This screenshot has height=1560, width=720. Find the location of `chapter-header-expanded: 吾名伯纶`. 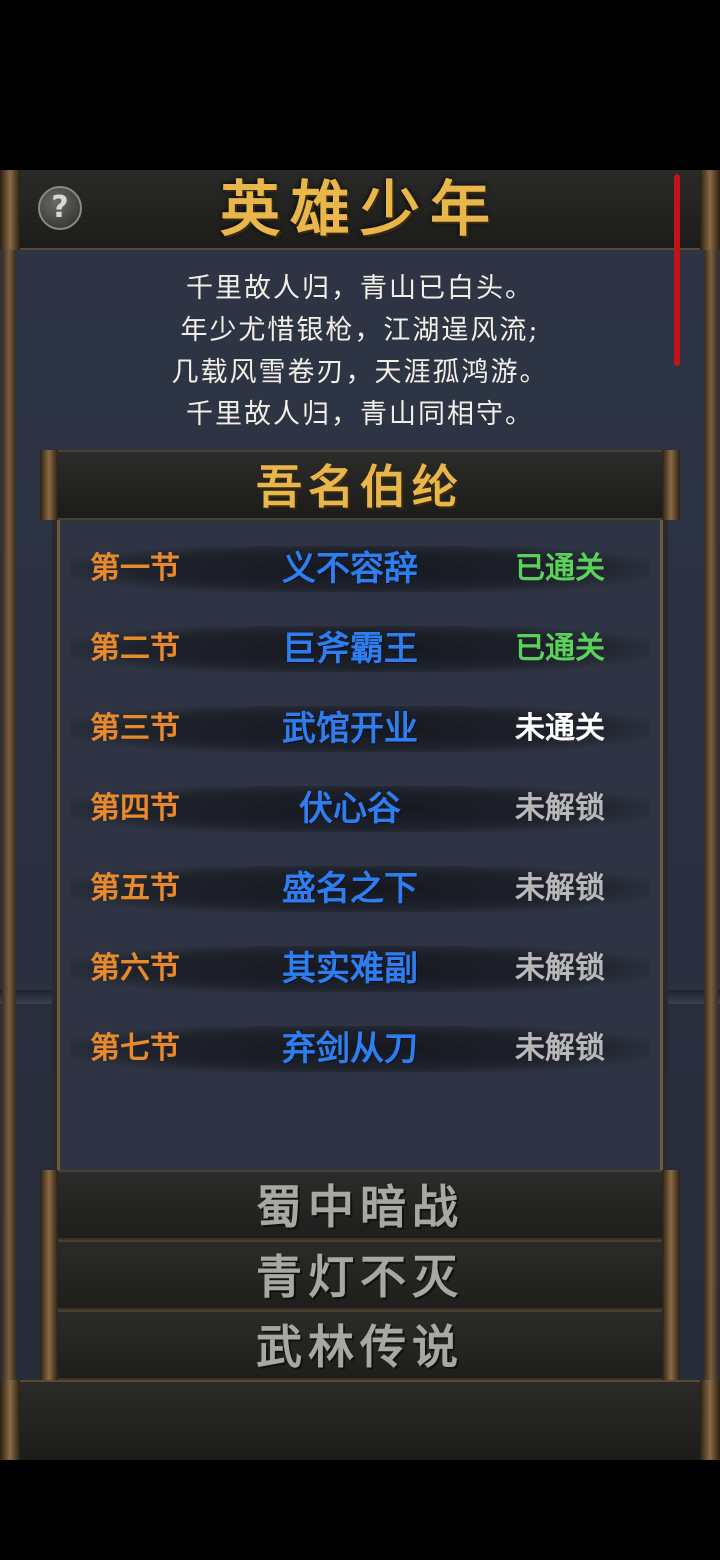

chapter-header-expanded: 吾名伯纶 is located at coordinates (360, 485).